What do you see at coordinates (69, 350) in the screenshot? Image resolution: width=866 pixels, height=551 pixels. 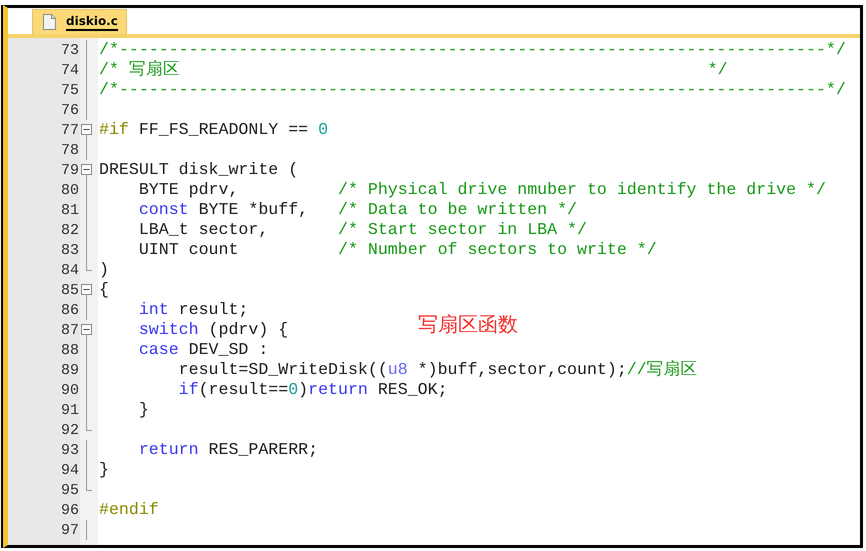 I see `line-number: 88` at bounding box center [69, 350].